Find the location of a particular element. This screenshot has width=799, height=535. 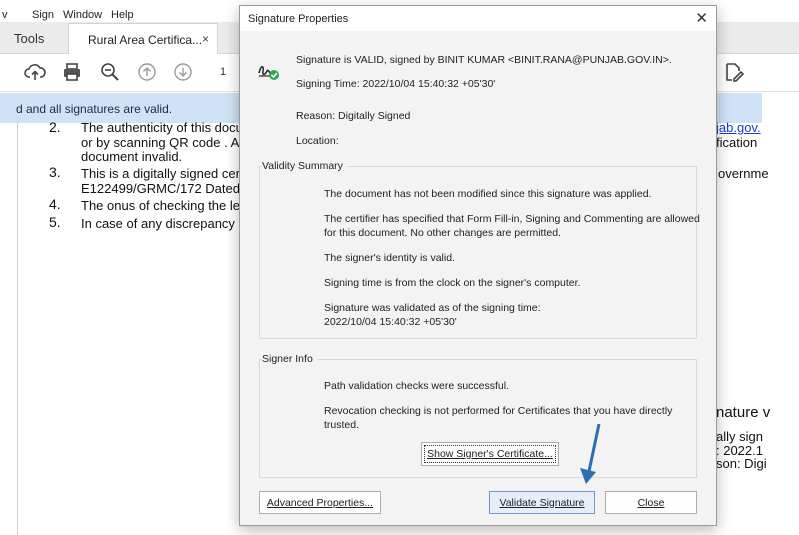

edit-document-icon is located at coordinates (733, 72).